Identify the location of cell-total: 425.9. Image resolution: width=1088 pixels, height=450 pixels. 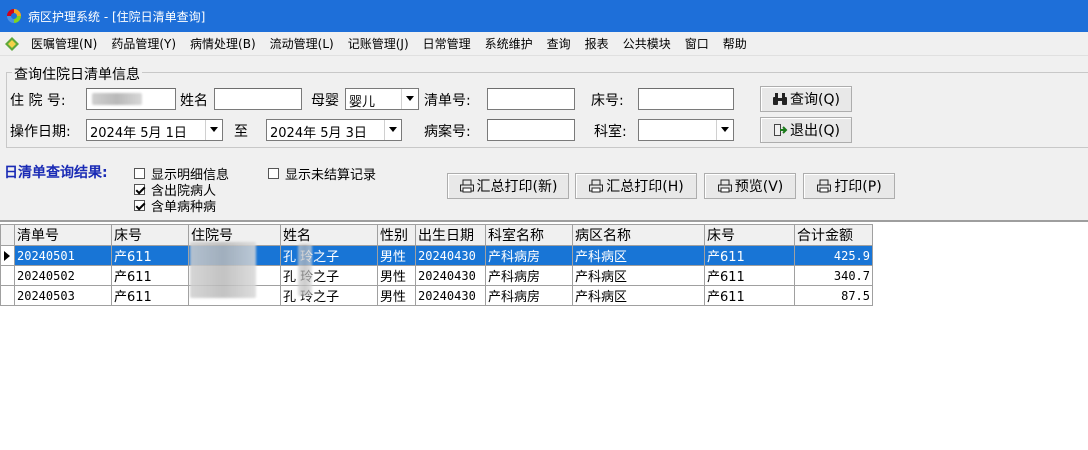
(833, 255).